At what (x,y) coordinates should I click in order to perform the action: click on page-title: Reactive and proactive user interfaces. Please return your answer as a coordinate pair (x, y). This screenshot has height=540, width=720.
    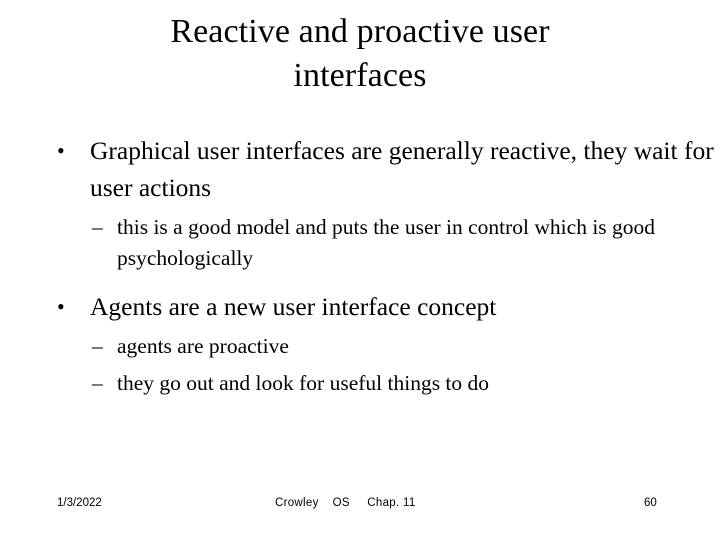
    Looking at the image, I should click on (360, 54).